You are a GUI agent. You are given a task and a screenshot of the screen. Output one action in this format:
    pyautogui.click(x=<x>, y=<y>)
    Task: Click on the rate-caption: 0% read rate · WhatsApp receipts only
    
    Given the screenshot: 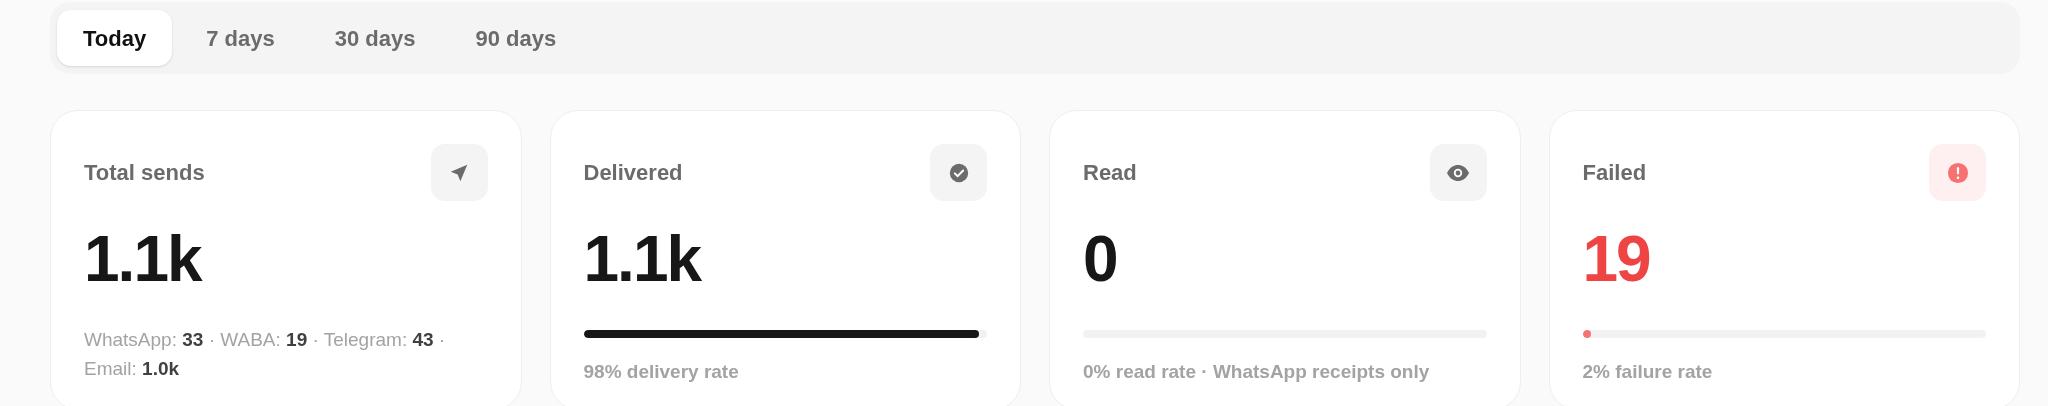 What is the action you would take?
    pyautogui.click(x=1257, y=372)
    